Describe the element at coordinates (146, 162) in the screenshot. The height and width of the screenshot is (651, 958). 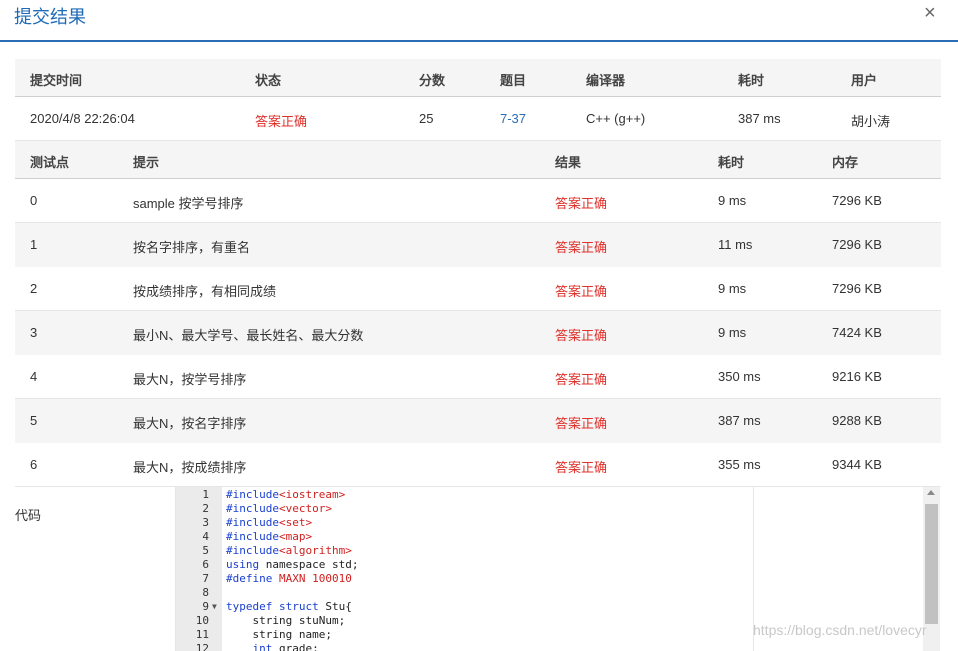
I see `header-hint: 提示` at that location.